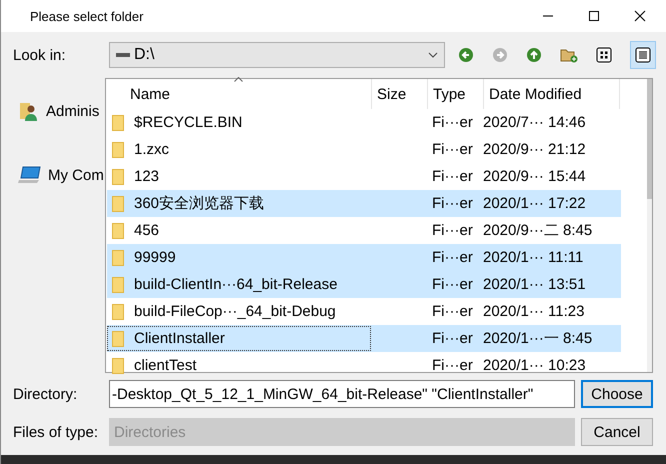 This screenshot has height=464, width=666. What do you see at coordinates (342, 394) in the screenshot?
I see `directory-field: -Desktop_Qt_5_12_1_MinGW_64_bit-Release" "ClientInstaller"` at bounding box center [342, 394].